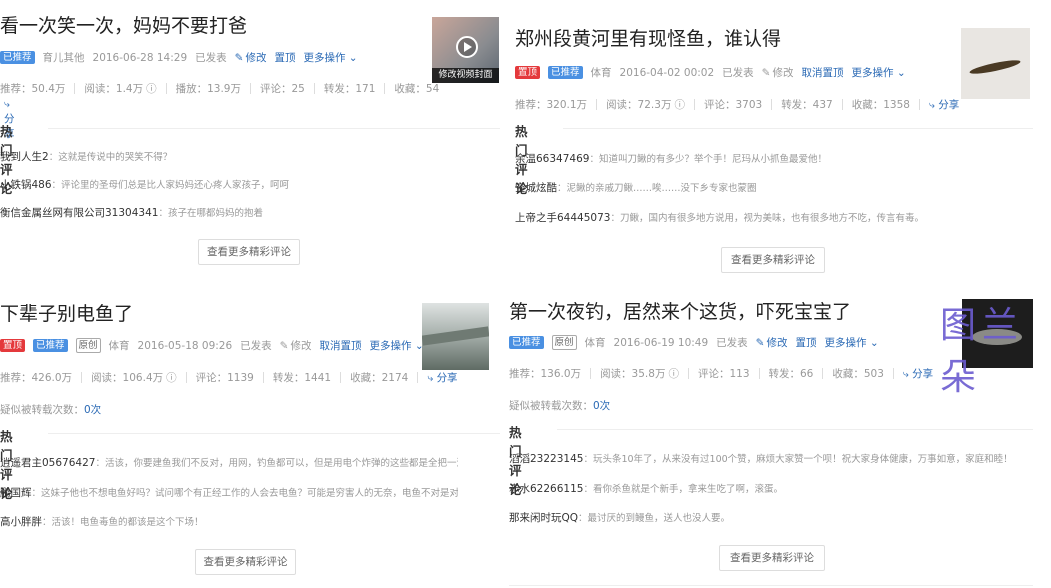 Image resolution: width=1051 pixels, height=588 pixels. What do you see at coordinates (302, 378) in the screenshot?
I see `stat-forward: 转发：1441` at bounding box center [302, 378].